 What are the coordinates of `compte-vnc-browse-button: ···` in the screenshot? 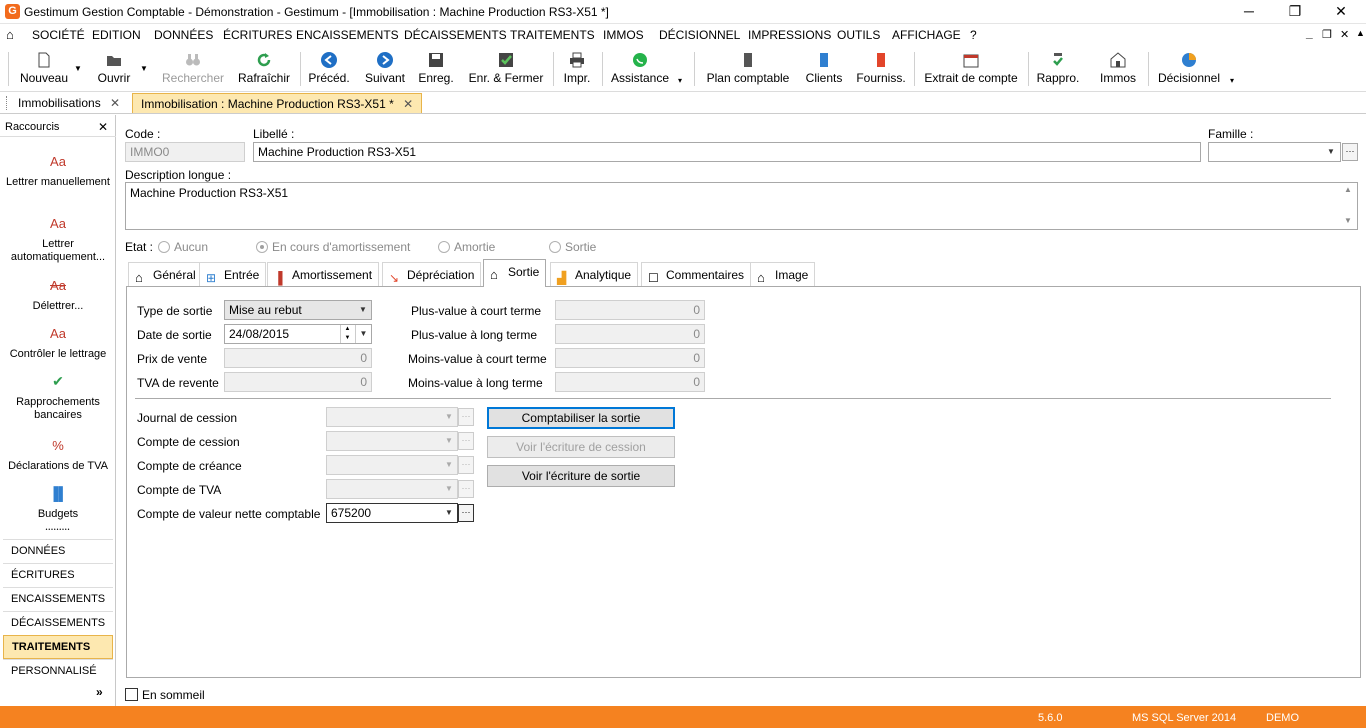 It's located at (466, 513).